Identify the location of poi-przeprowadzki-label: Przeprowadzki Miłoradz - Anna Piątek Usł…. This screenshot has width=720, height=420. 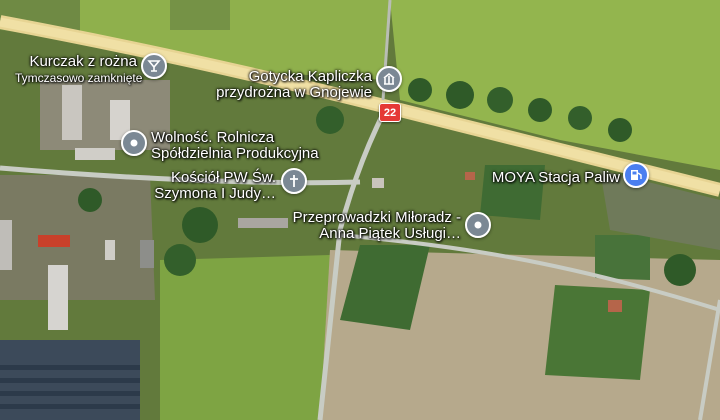
(373, 226).